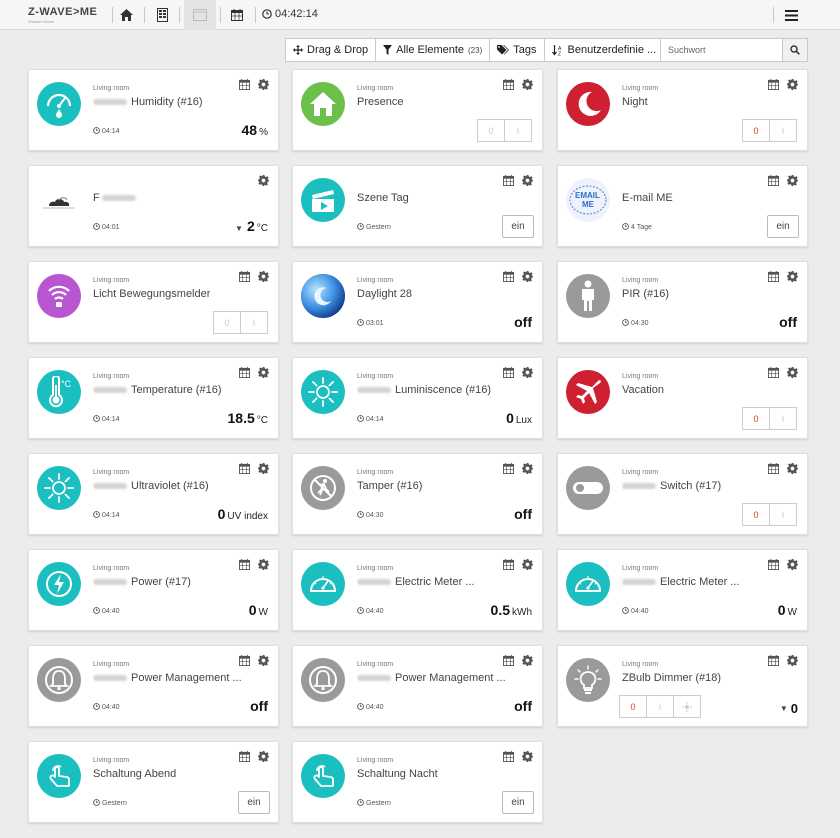 The width and height of the screenshot is (840, 838). Describe the element at coordinates (687, 706) in the screenshot. I see `dimmer-full-button` at that location.